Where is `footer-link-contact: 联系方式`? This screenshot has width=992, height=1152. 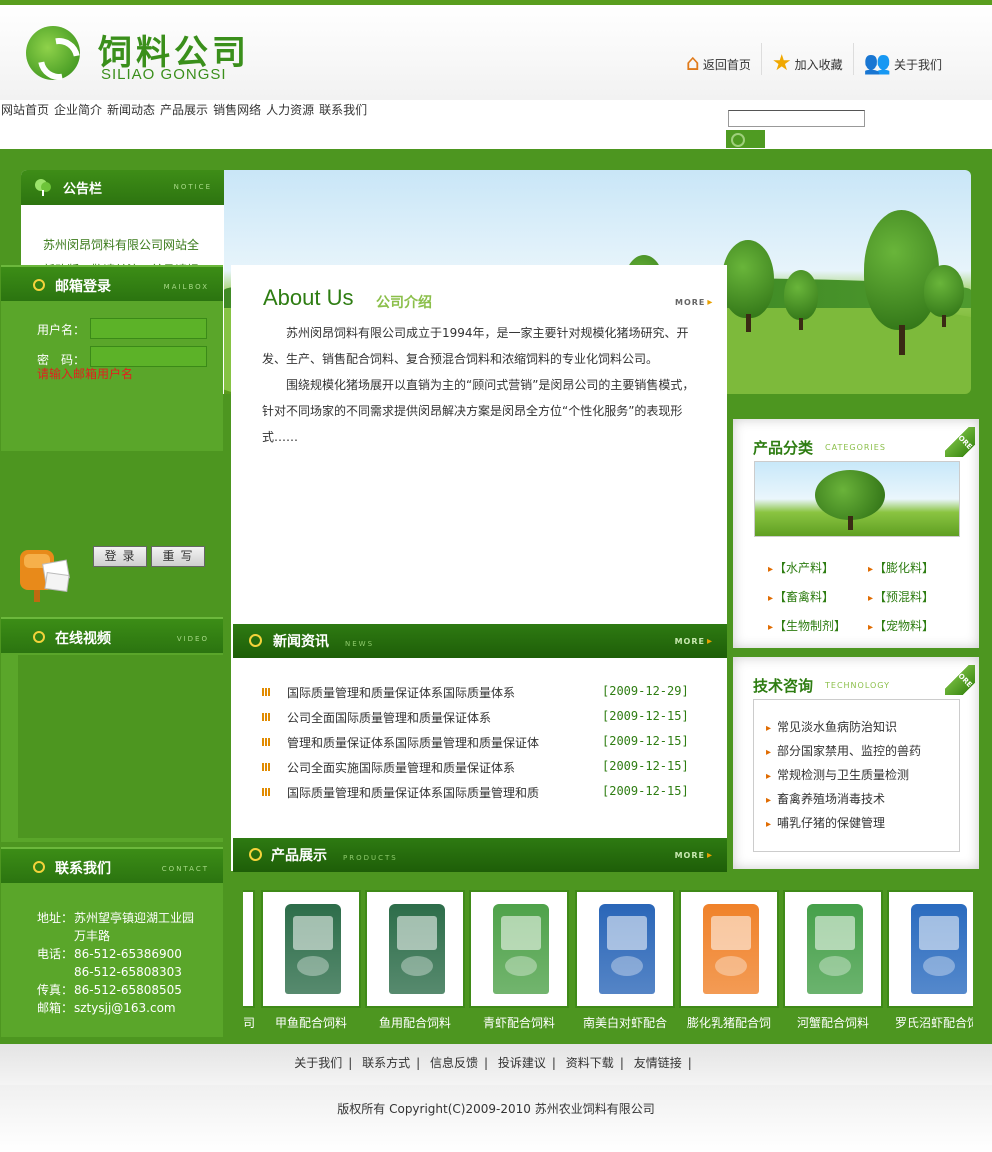
footer-link-contact: 联系方式 is located at coordinates (386, 1063).